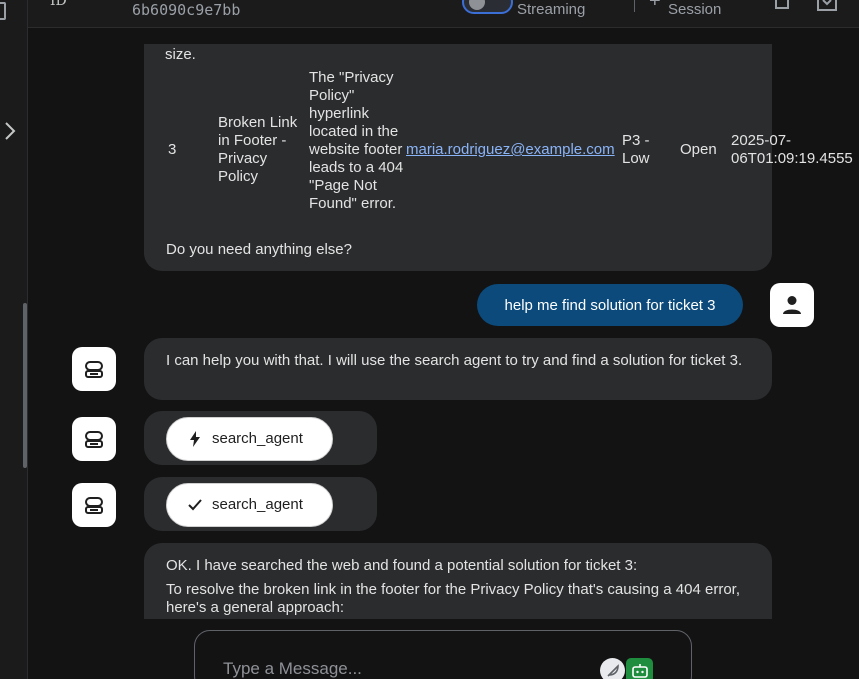 The height and width of the screenshot is (679, 859). What do you see at coordinates (403, 669) in the screenshot?
I see `message-input` at bounding box center [403, 669].